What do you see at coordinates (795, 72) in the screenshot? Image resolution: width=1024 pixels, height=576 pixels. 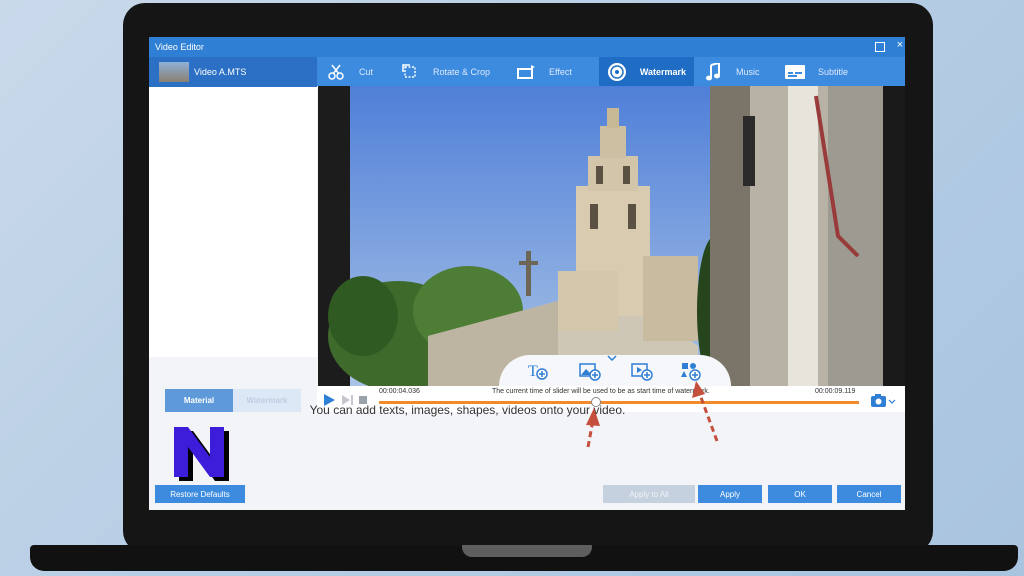 I see `subtitle-icon` at bounding box center [795, 72].